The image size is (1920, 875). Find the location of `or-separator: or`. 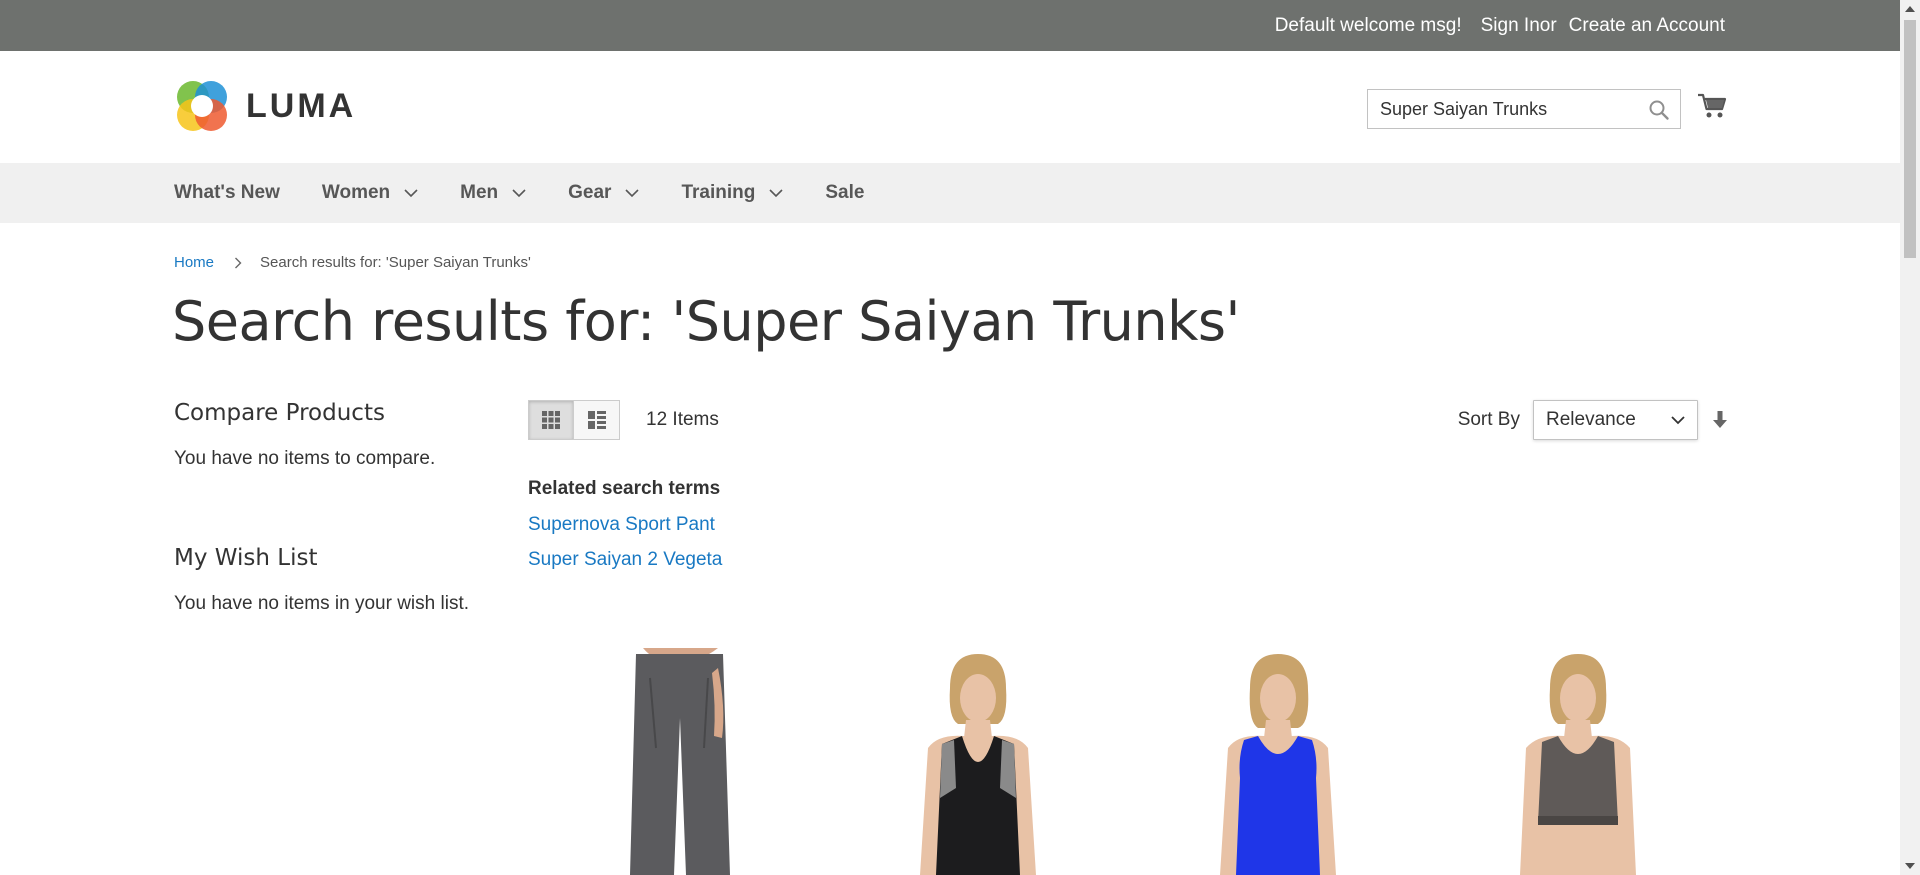

or-separator: or is located at coordinates (1548, 25).